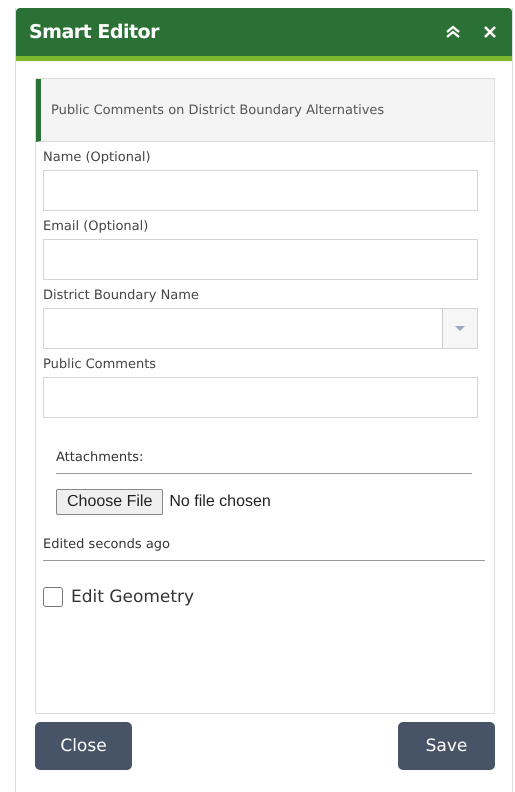  What do you see at coordinates (83, 746) in the screenshot?
I see `close-button: Close` at bounding box center [83, 746].